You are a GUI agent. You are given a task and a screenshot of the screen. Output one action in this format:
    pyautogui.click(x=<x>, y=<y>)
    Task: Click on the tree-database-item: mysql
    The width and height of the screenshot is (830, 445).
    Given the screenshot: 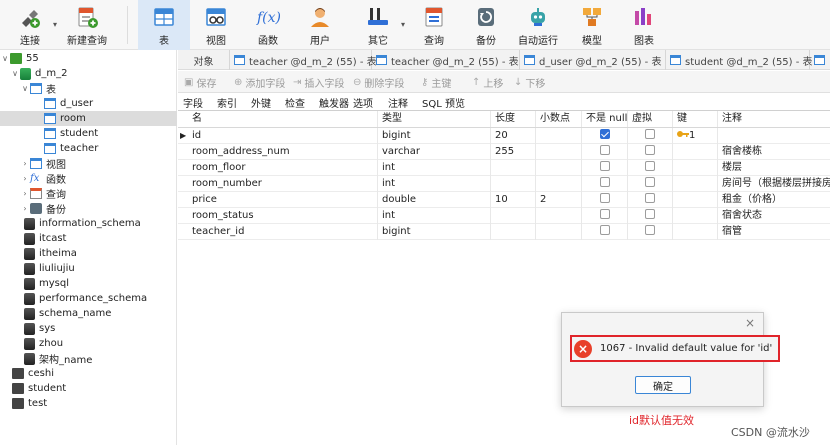 What is the action you would take?
    pyautogui.click(x=88, y=283)
    